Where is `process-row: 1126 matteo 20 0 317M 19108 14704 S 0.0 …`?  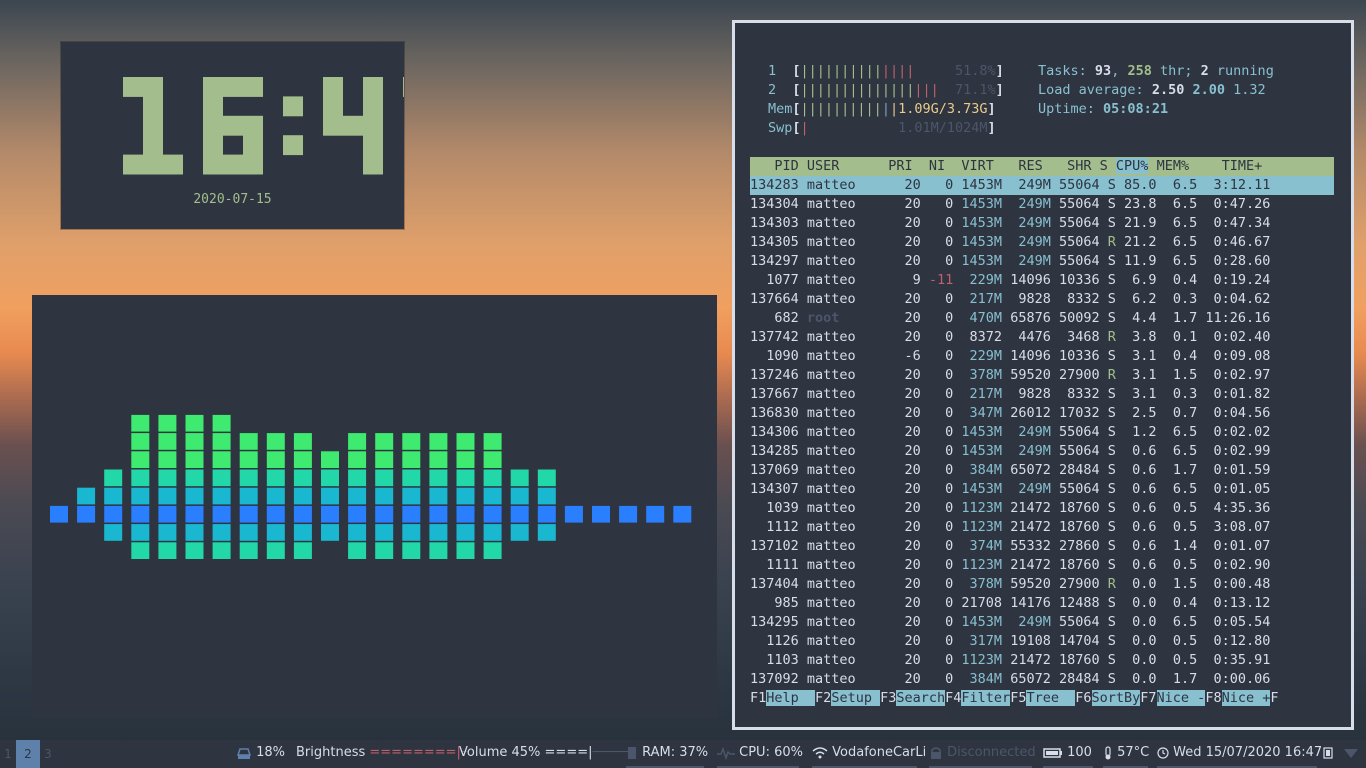
process-row: 1126 matteo 20 0 317M 19108 14704 S 0.0 … is located at coordinates (1042, 641).